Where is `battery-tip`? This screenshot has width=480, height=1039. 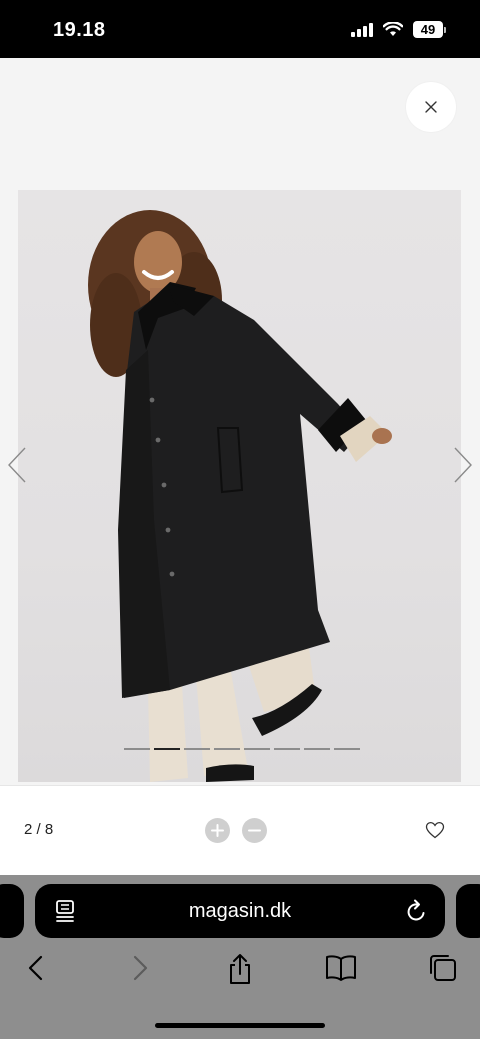
battery-tip is located at coordinates (445, 29).